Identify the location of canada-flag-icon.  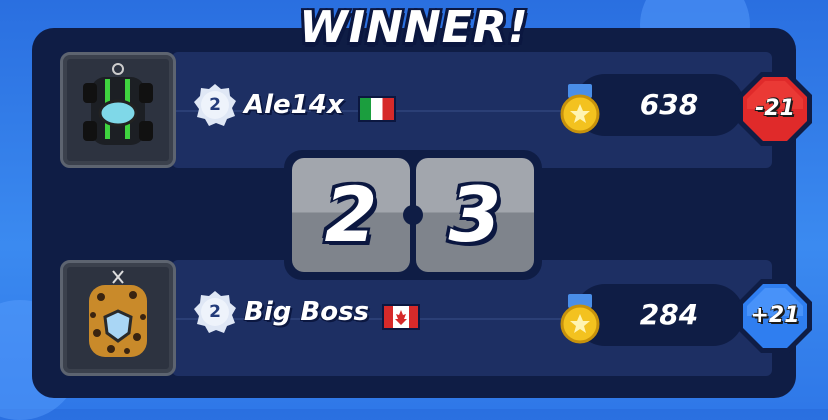
(401, 317).